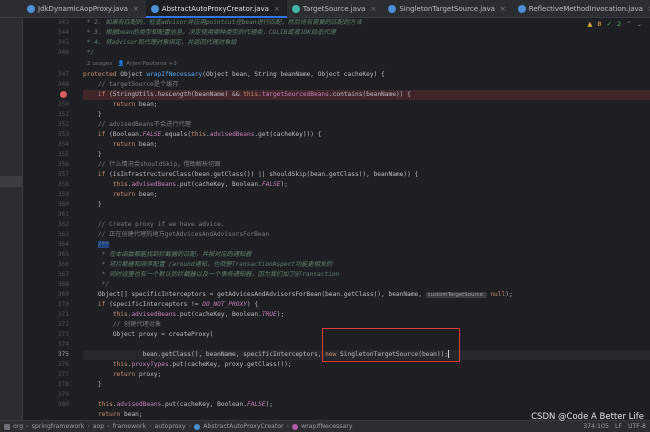 This screenshot has height=432, width=650. Describe the element at coordinates (63, 154) in the screenshot. I see `line-number: 355` at that location.